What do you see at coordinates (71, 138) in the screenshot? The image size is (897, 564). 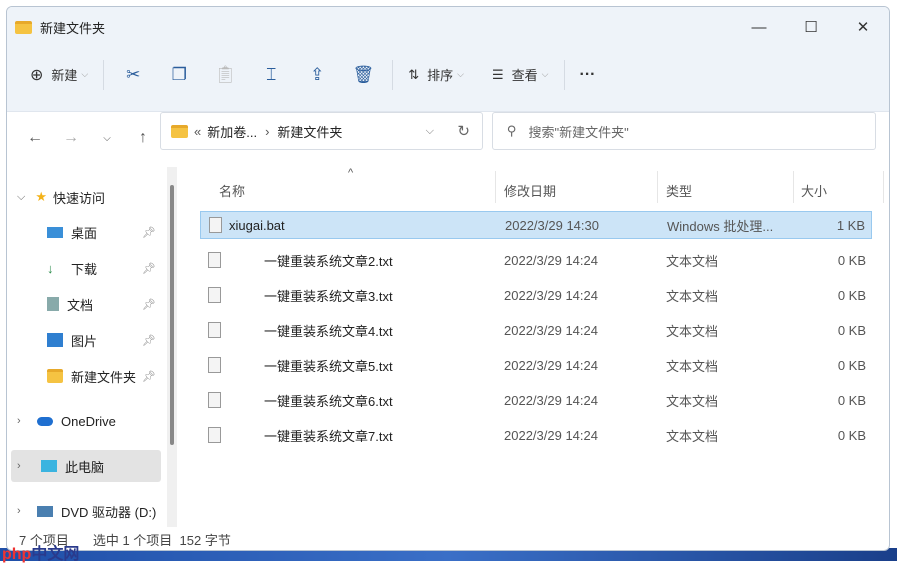 I see `forward-button: →` at bounding box center [71, 138].